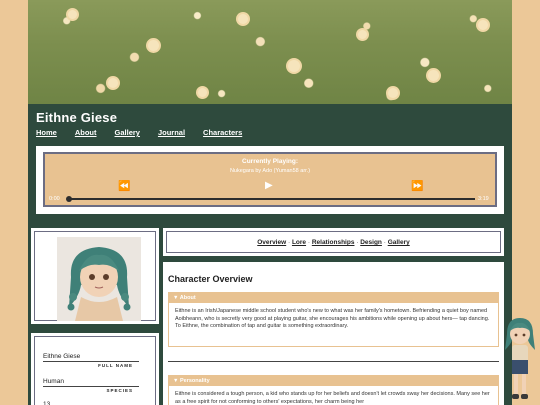 The image size is (540, 405). What do you see at coordinates (270, 161) in the screenshot?
I see `now-playing-heading: Currently Playing:` at bounding box center [270, 161].